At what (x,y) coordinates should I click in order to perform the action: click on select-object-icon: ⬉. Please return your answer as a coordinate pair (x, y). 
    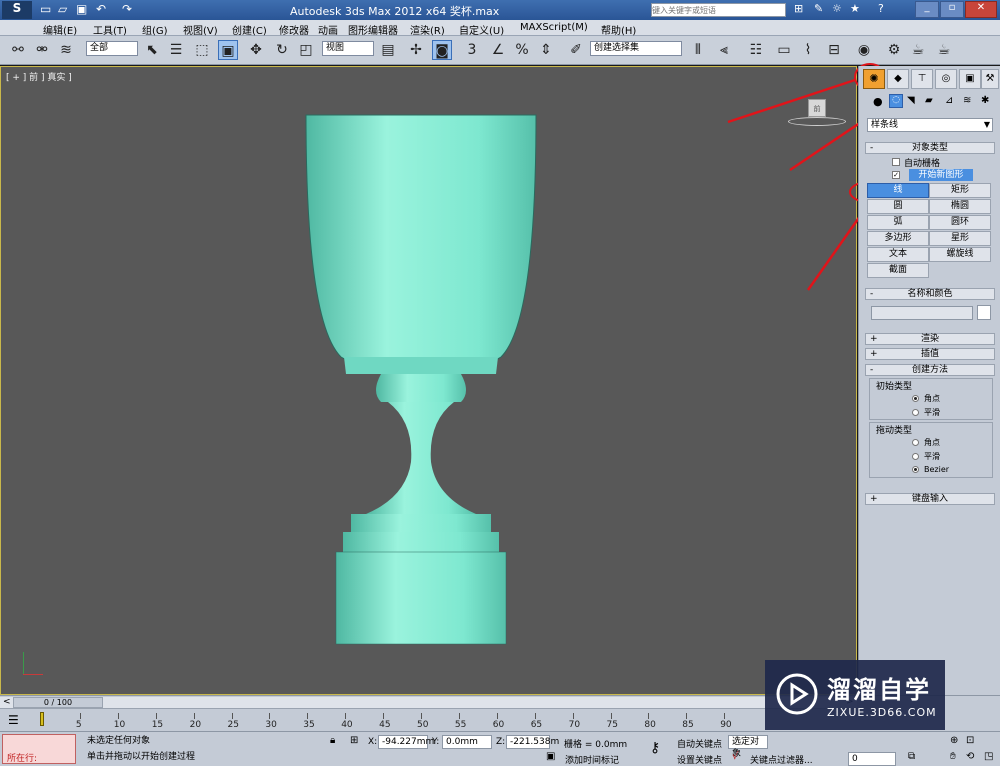
    Looking at the image, I should click on (152, 50).